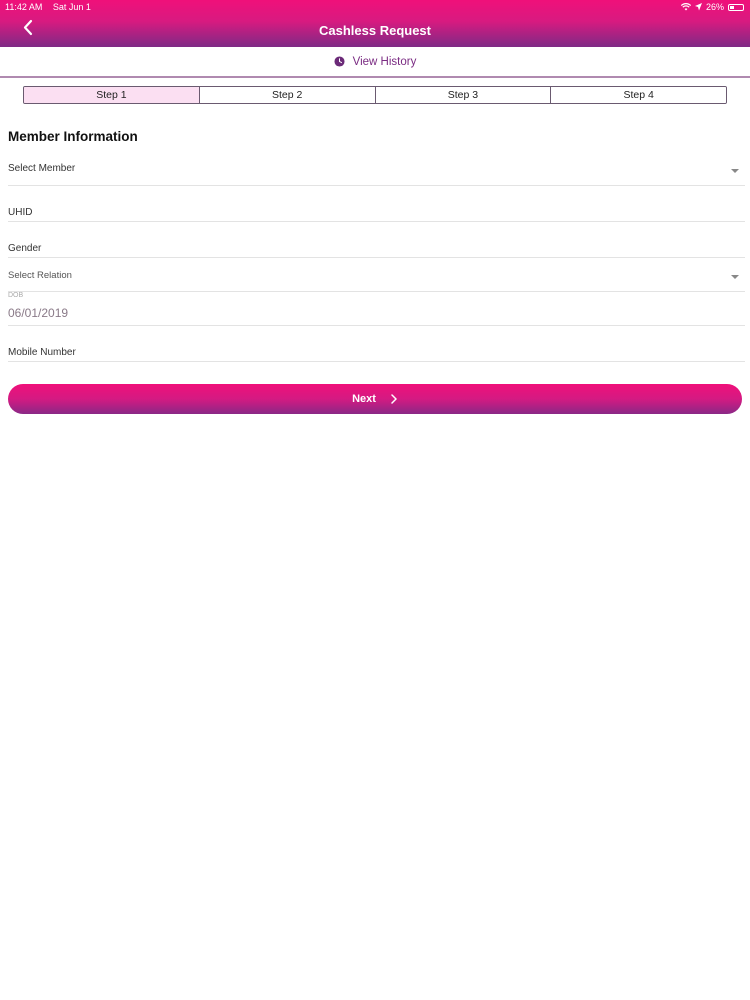 The height and width of the screenshot is (1000, 750). What do you see at coordinates (42, 168) in the screenshot?
I see `select-member-placeholder: Select Member` at bounding box center [42, 168].